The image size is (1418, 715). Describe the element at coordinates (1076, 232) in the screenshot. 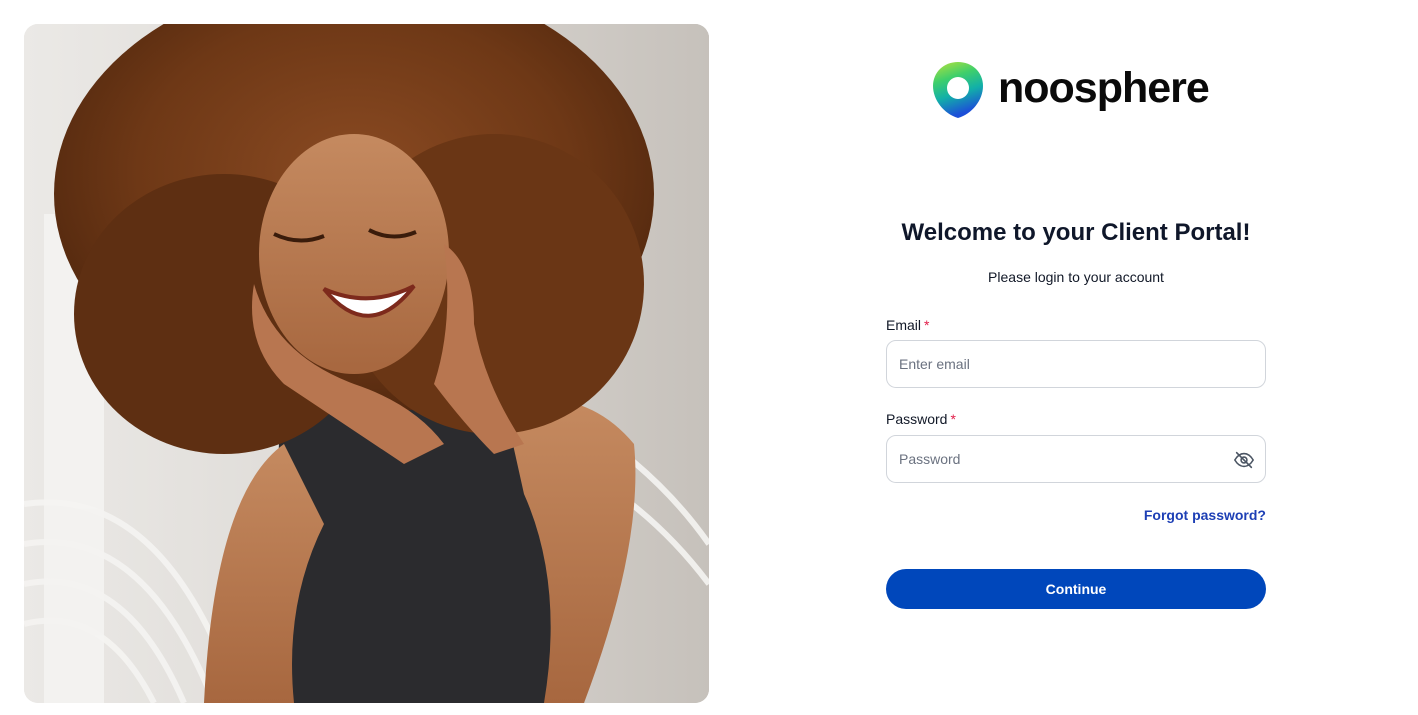

I see `page-title: Welcome to your Client Portal!` at that location.